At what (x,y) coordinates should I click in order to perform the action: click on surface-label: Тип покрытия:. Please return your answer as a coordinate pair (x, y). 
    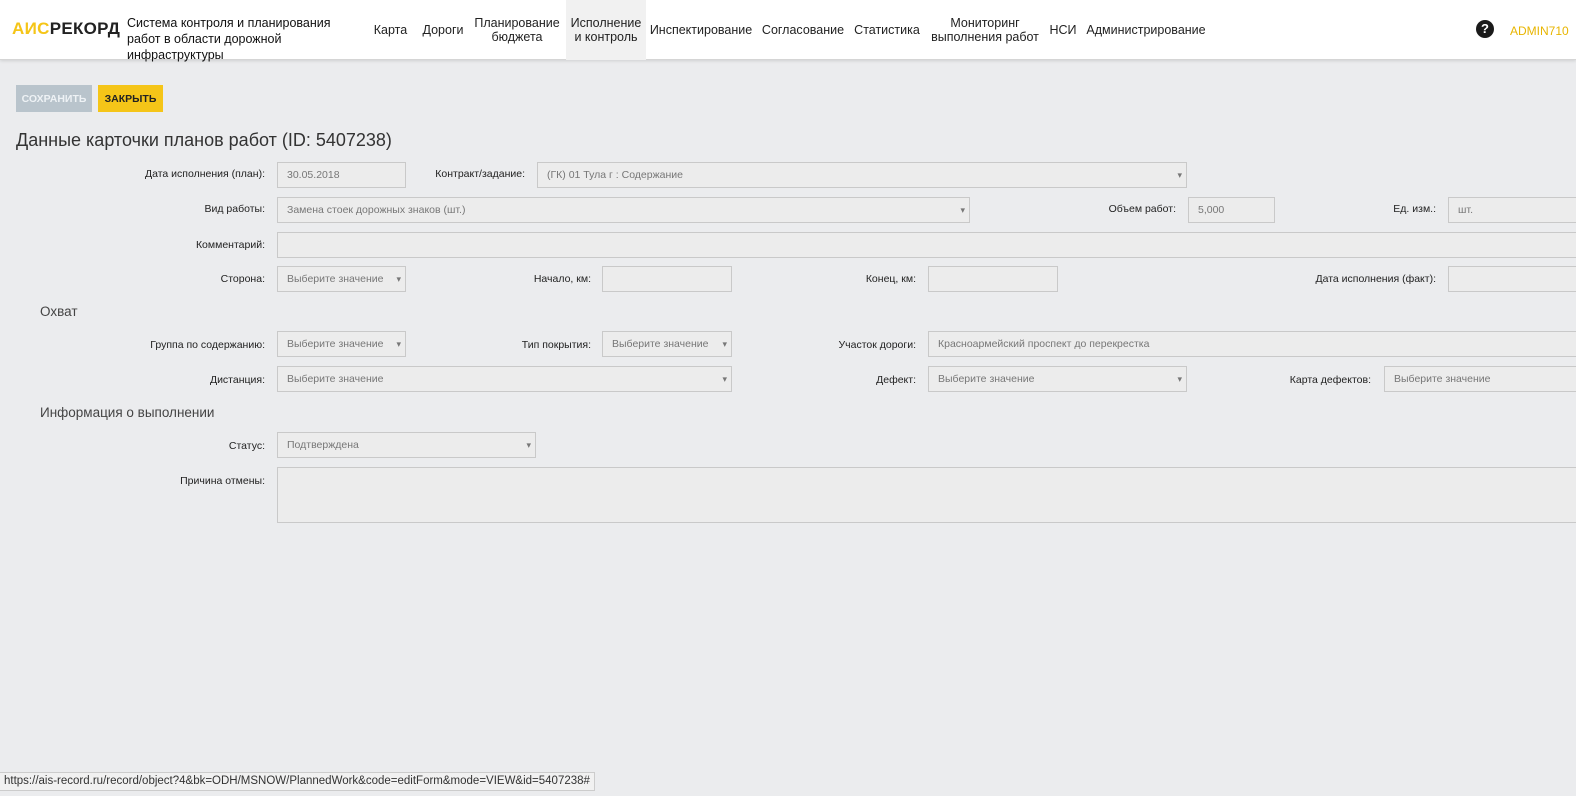
    Looking at the image, I should click on (556, 345).